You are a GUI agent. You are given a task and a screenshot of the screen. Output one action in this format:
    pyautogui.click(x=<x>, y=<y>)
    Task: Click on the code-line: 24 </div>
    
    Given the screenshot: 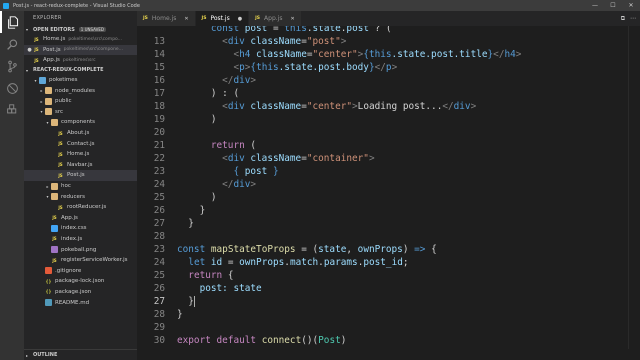 What is the action you would take?
    pyautogui.click(x=388, y=184)
    